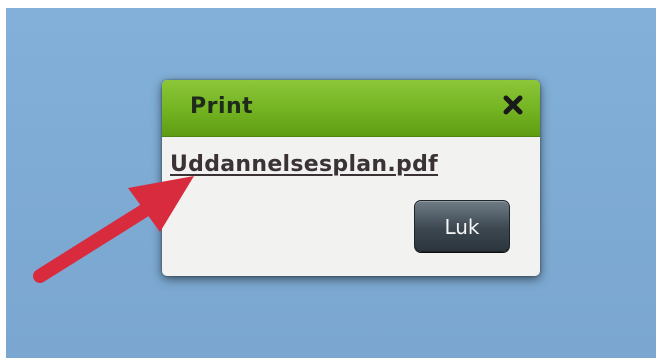  What do you see at coordinates (513, 105) in the screenshot?
I see `close-x-icon` at bounding box center [513, 105].